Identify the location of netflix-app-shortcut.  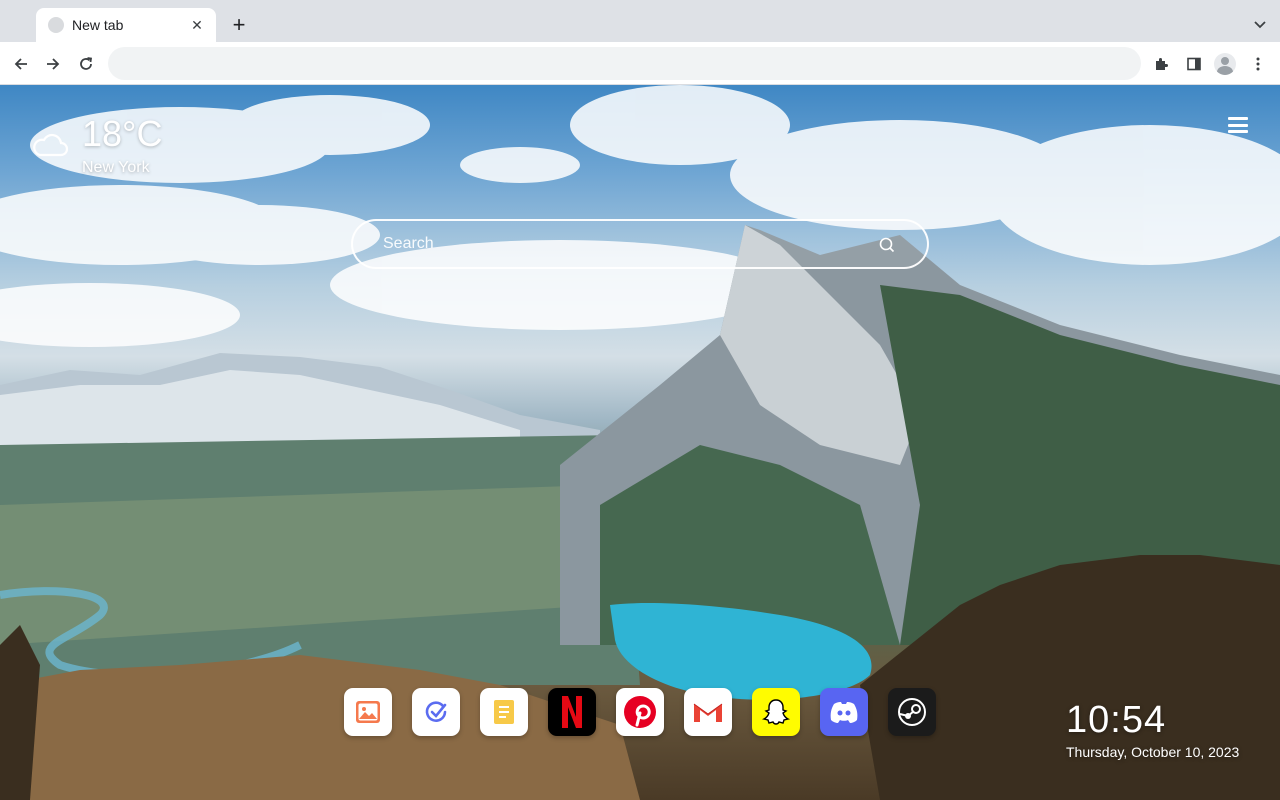
(572, 712).